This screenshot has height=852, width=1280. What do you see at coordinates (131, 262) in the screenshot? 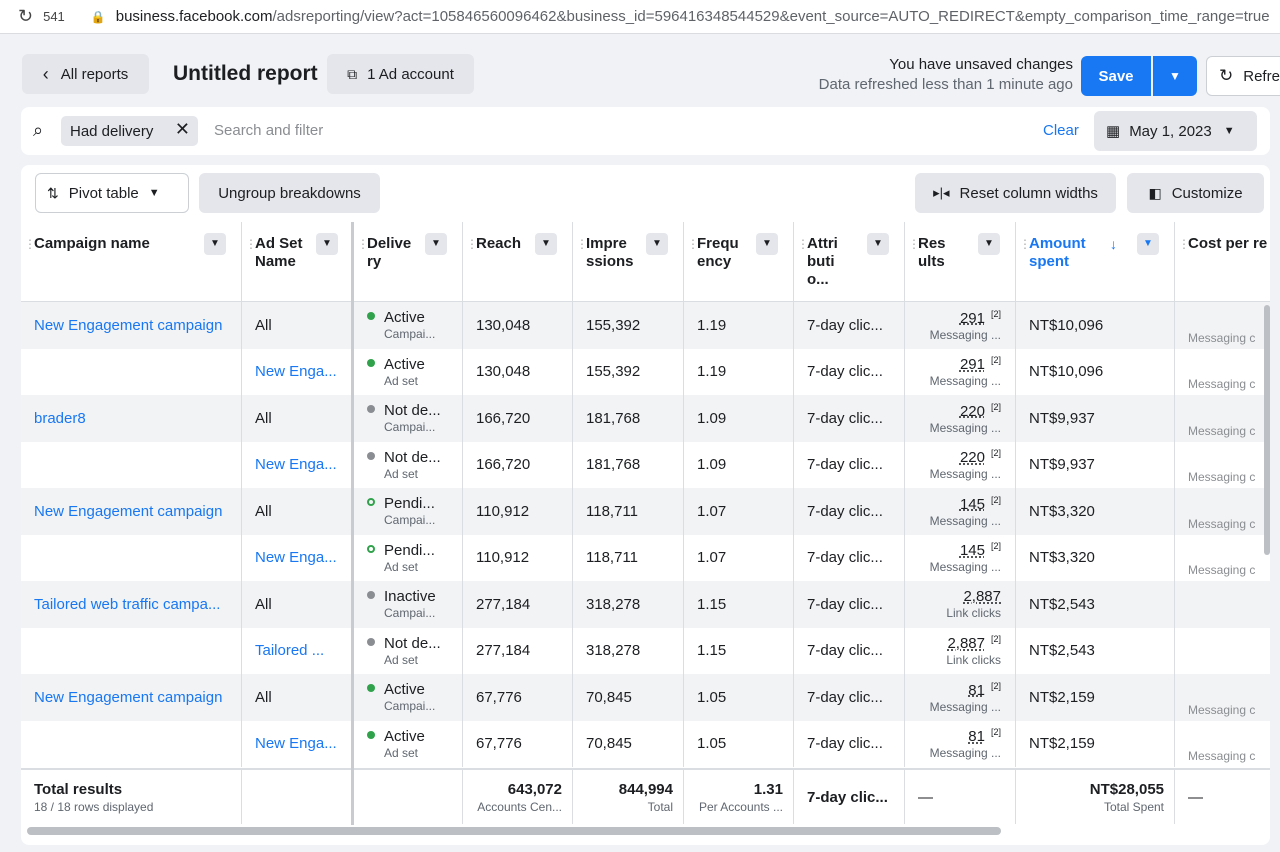
I see `column-header-campaign-name: ⋮ Campaign name ▼` at bounding box center [131, 262].